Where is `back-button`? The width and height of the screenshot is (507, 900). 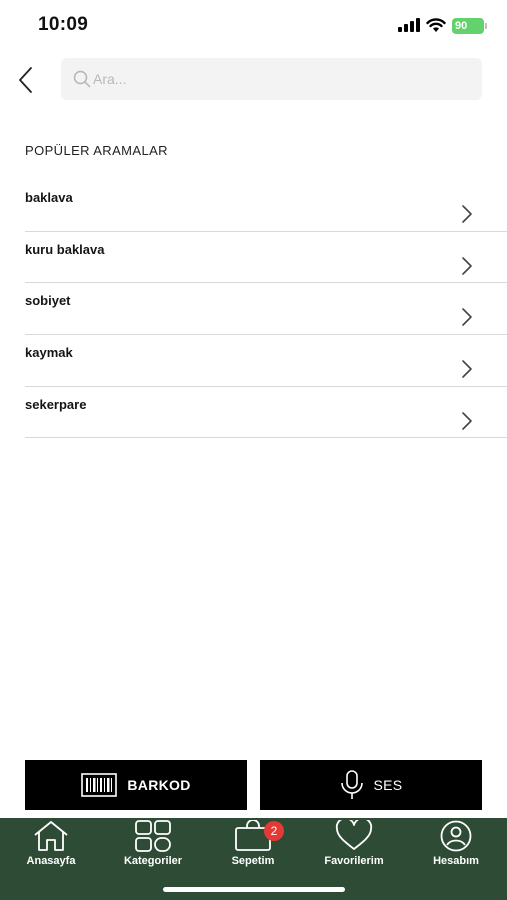
back-button is located at coordinates (26, 80).